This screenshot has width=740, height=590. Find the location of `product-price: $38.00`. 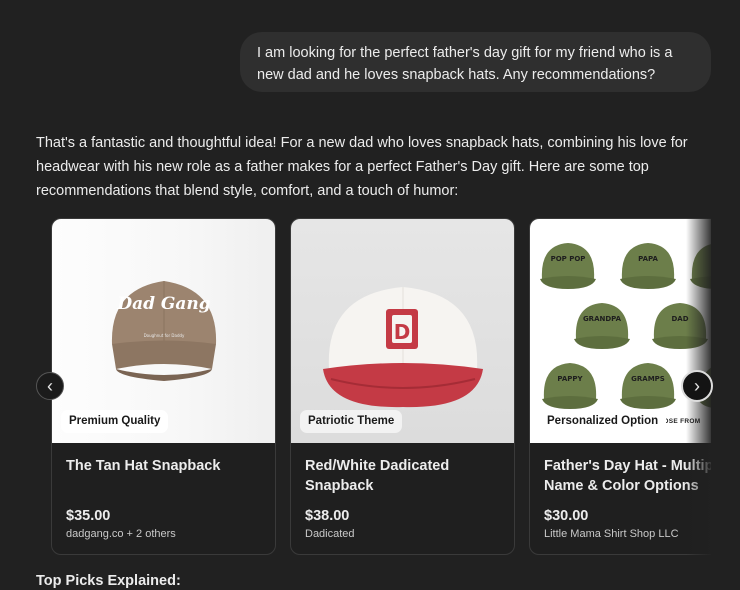

product-price: $38.00 is located at coordinates (327, 516).